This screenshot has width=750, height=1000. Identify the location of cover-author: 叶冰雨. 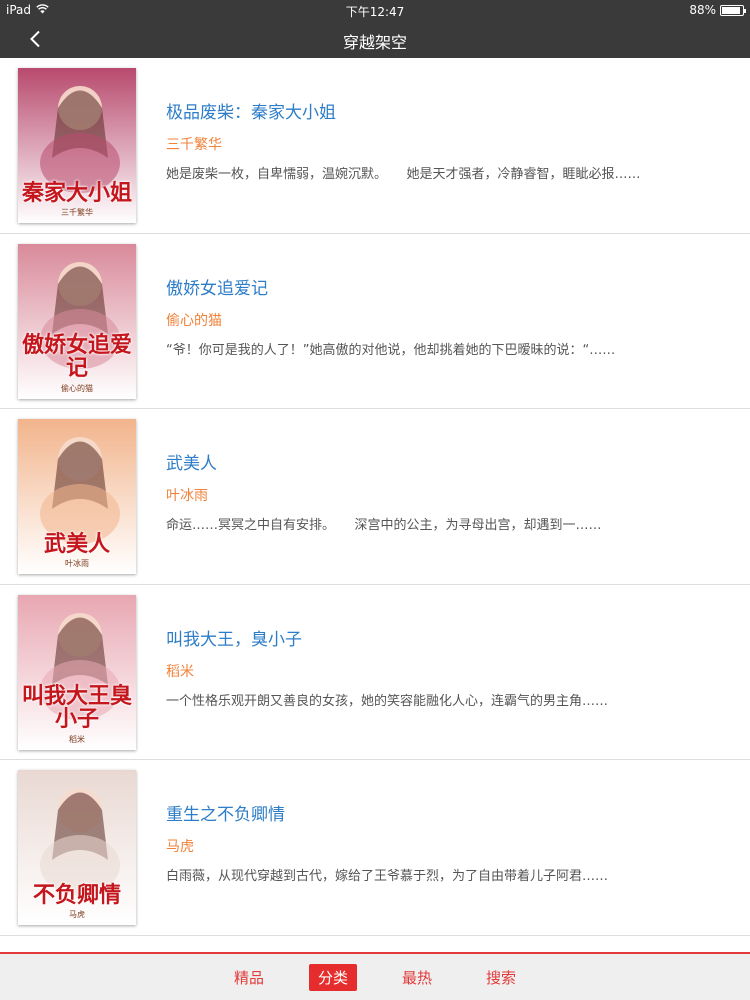
(77, 563).